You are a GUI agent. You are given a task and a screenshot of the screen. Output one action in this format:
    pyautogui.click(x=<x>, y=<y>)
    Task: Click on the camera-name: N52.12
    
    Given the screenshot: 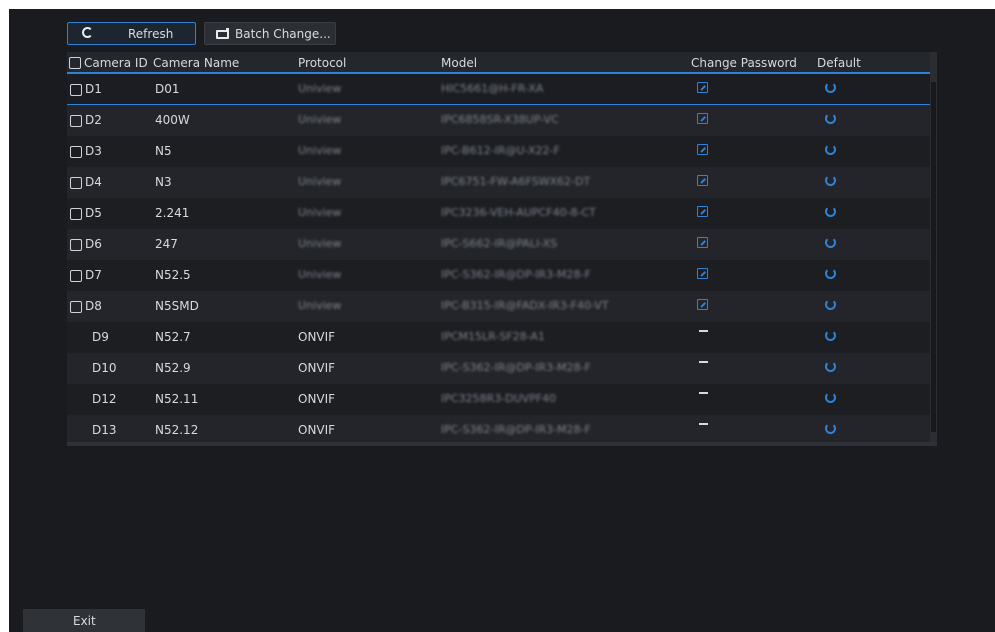 What is the action you would take?
    pyautogui.click(x=177, y=430)
    